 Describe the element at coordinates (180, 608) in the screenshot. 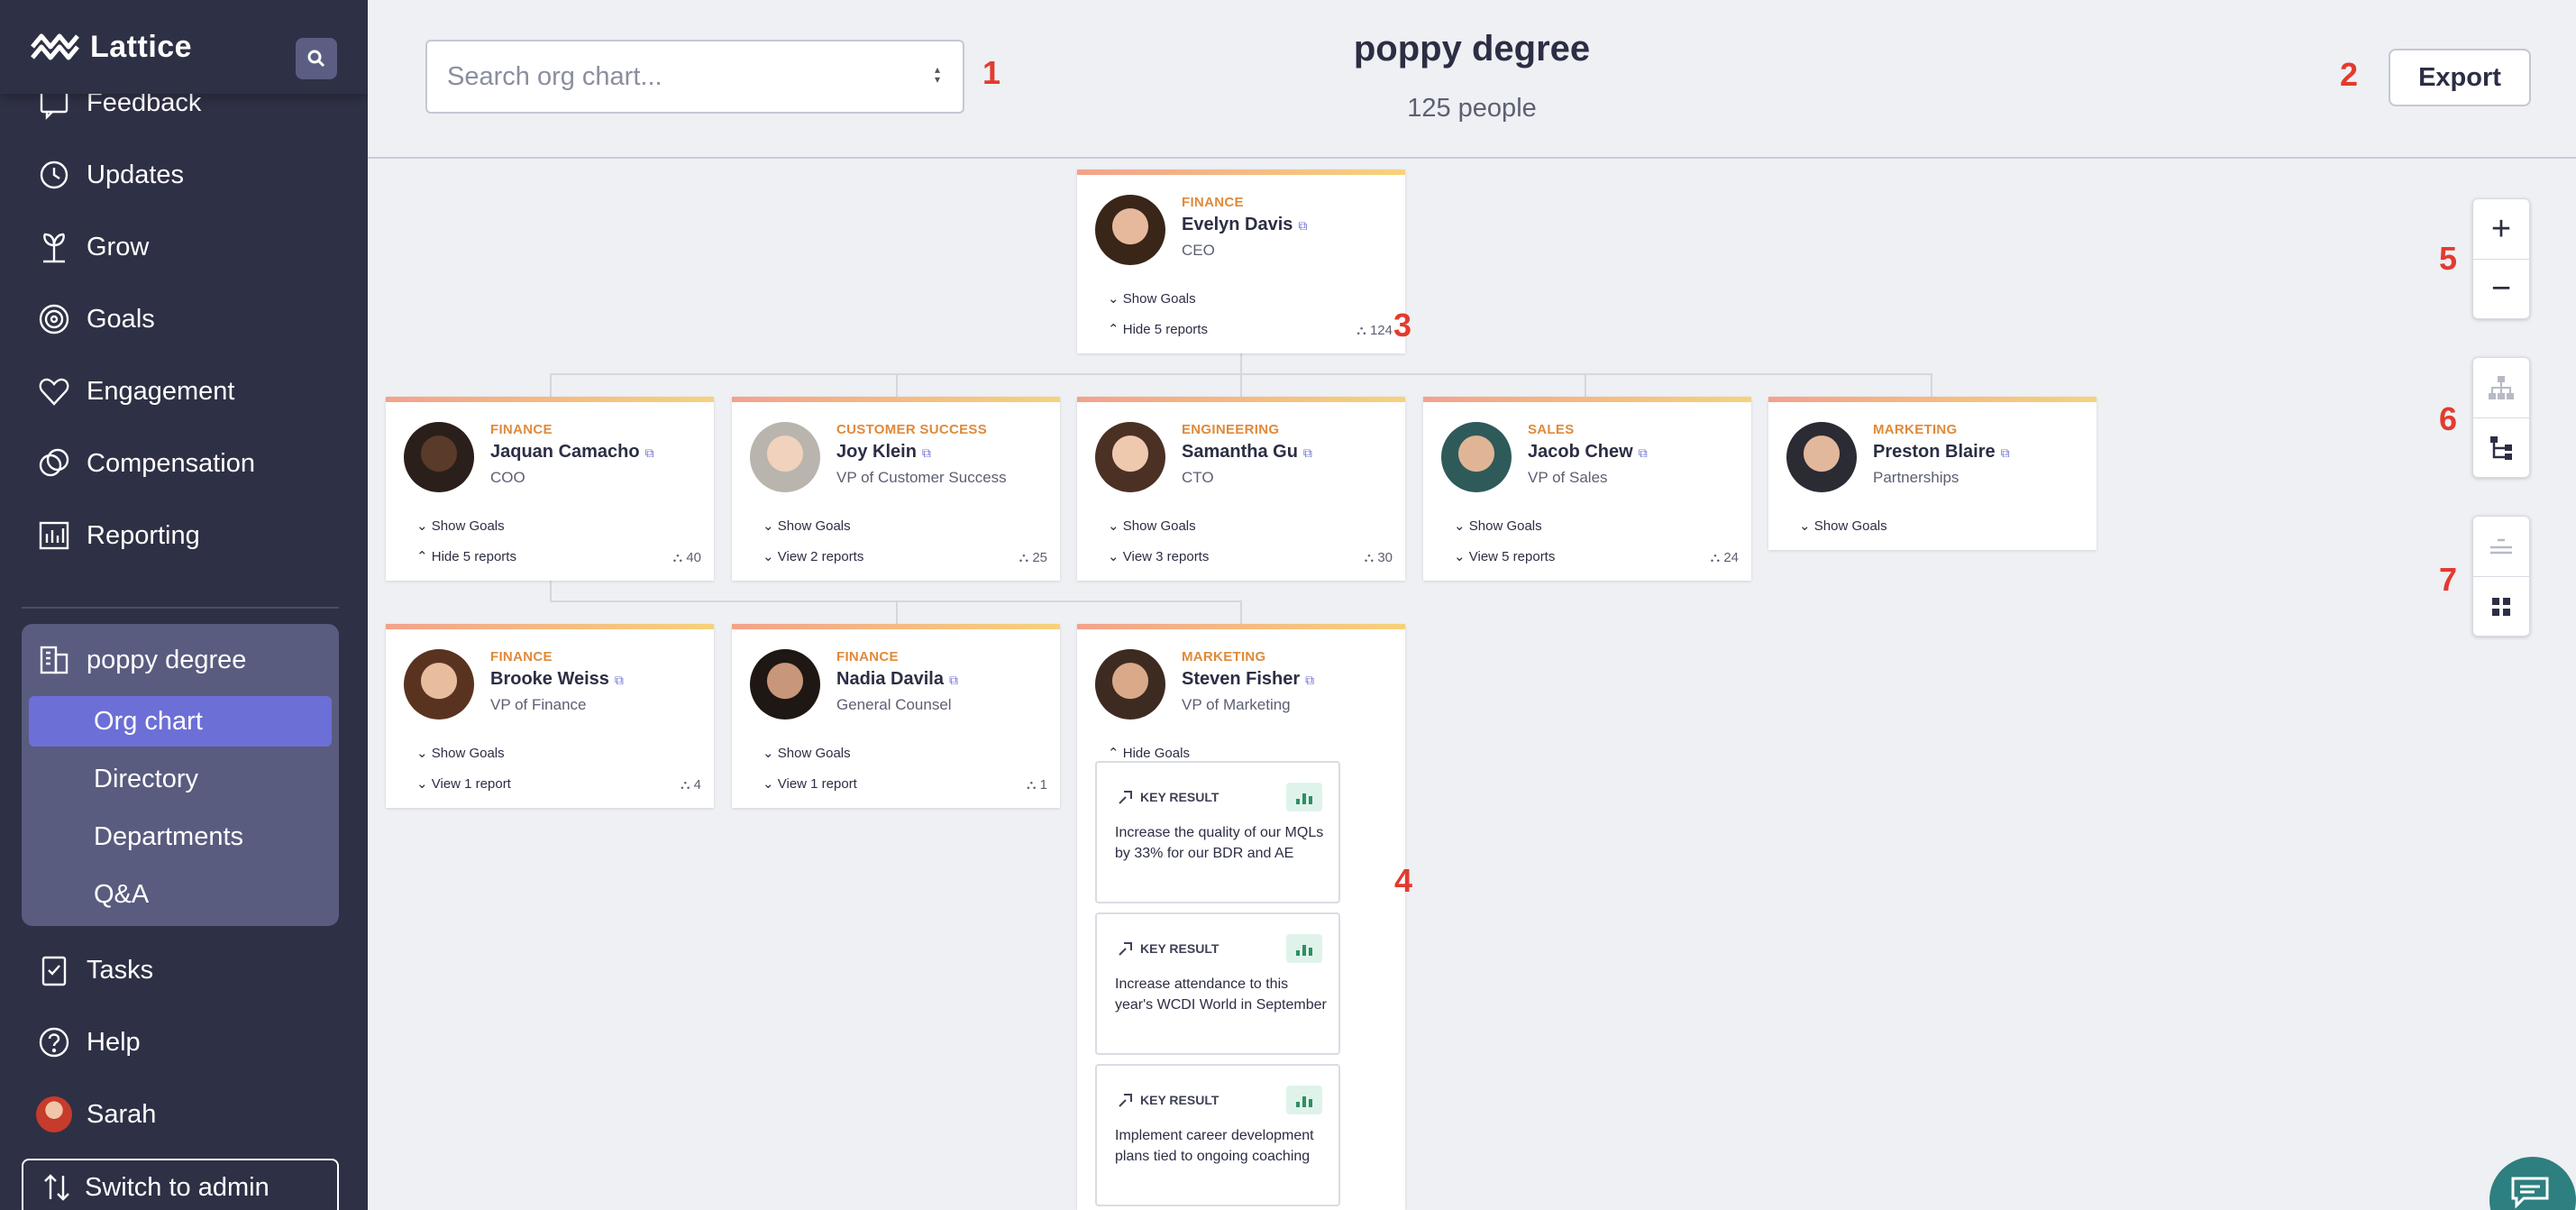

I see `sidebar-divider` at that location.